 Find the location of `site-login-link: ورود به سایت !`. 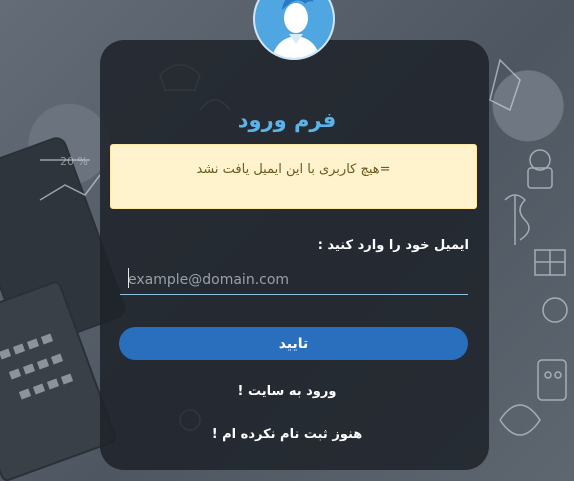

site-login-link: ورود به سایت ! is located at coordinates (287, 391).